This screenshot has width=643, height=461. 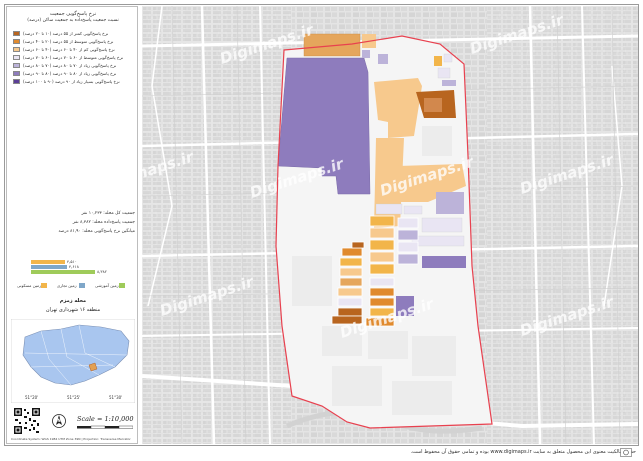 I want to click on inset-tick: 51°20', so click(x=31, y=397).